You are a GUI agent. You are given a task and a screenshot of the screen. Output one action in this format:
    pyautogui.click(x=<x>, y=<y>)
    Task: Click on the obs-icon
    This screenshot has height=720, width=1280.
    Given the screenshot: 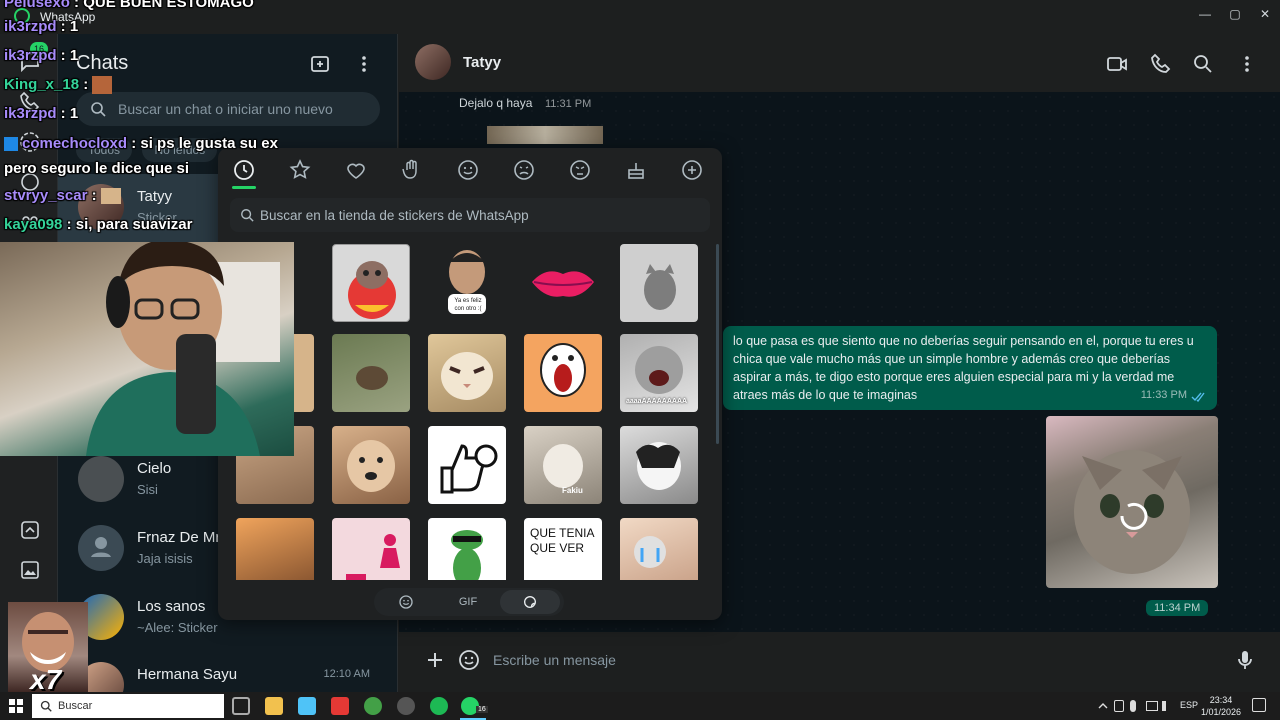 What is the action you would take?
    pyautogui.click(x=406, y=706)
    